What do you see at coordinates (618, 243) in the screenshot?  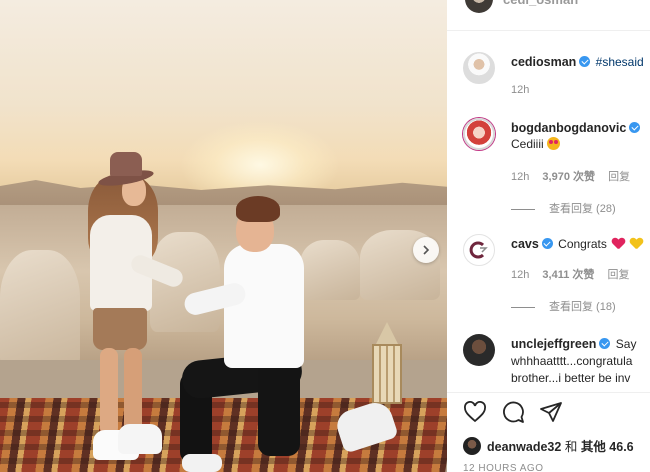 I see `red-heart-icon` at bounding box center [618, 243].